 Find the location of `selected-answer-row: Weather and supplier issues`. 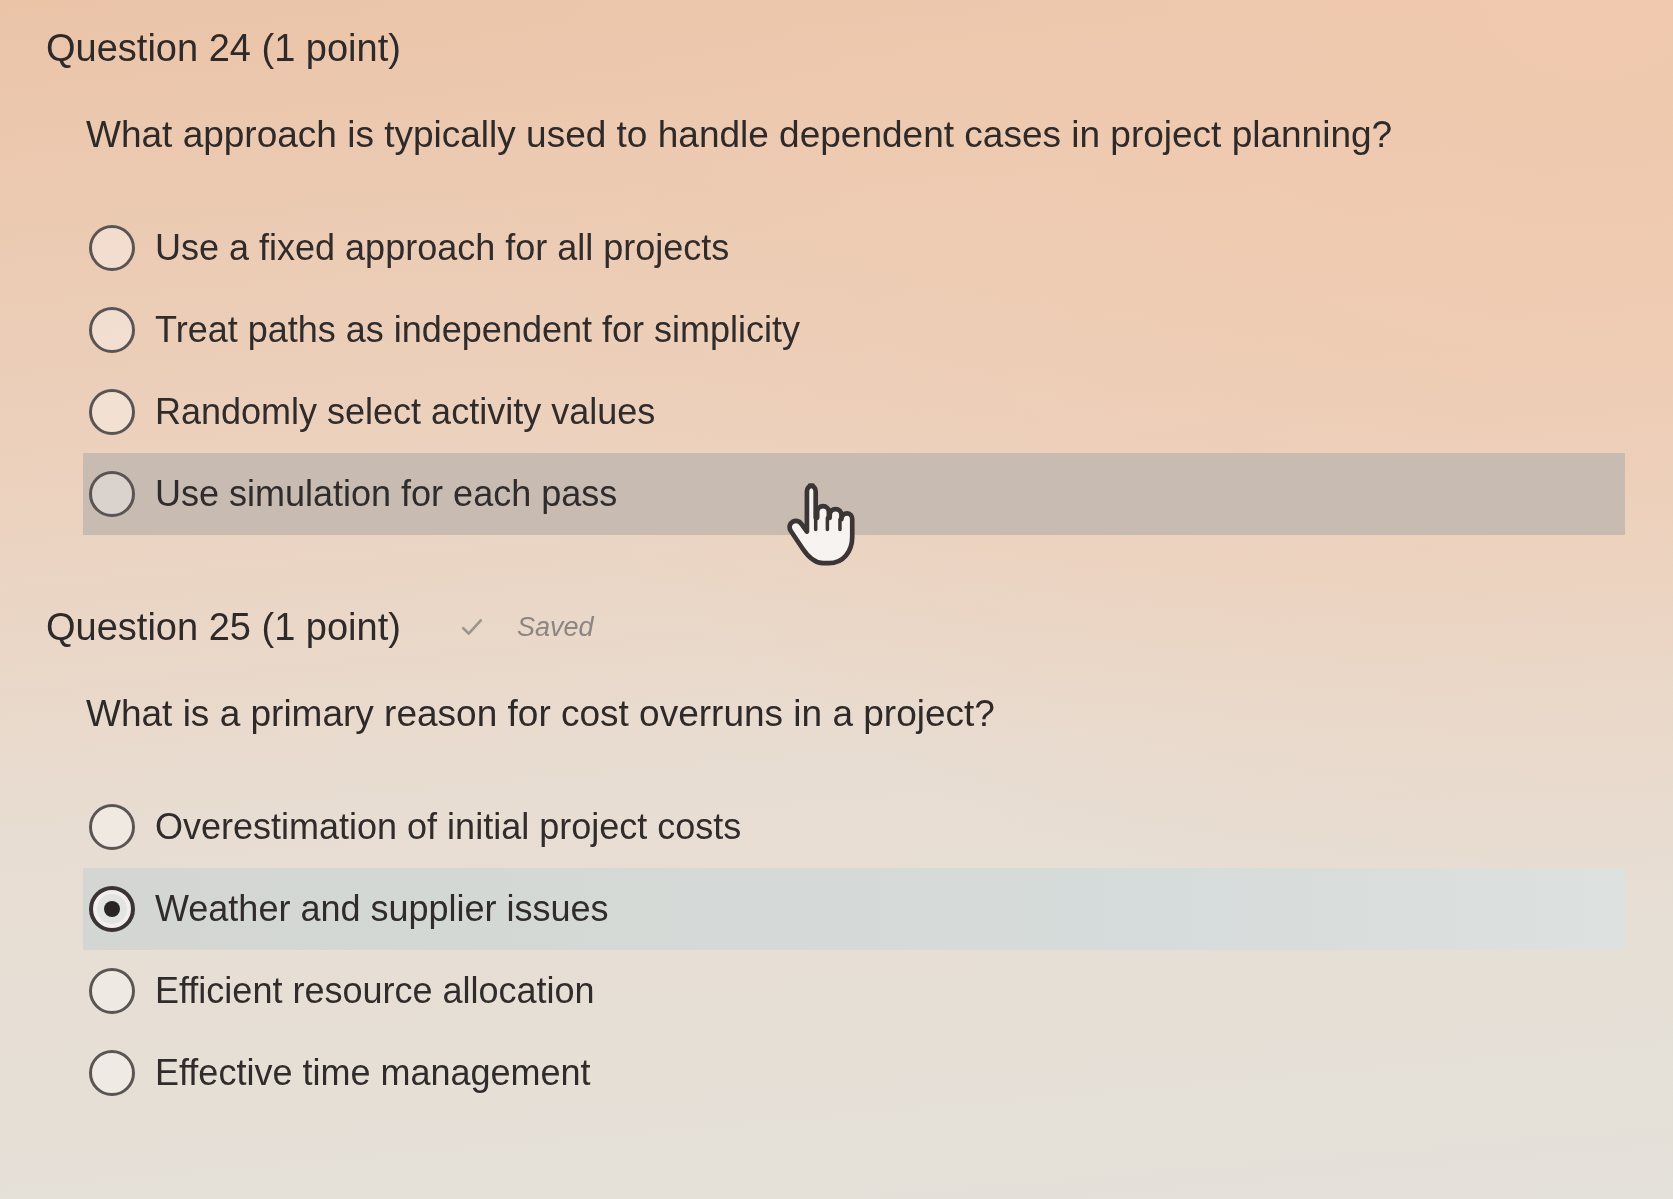

selected-answer-row: Weather and supplier issues is located at coordinates (854, 909).